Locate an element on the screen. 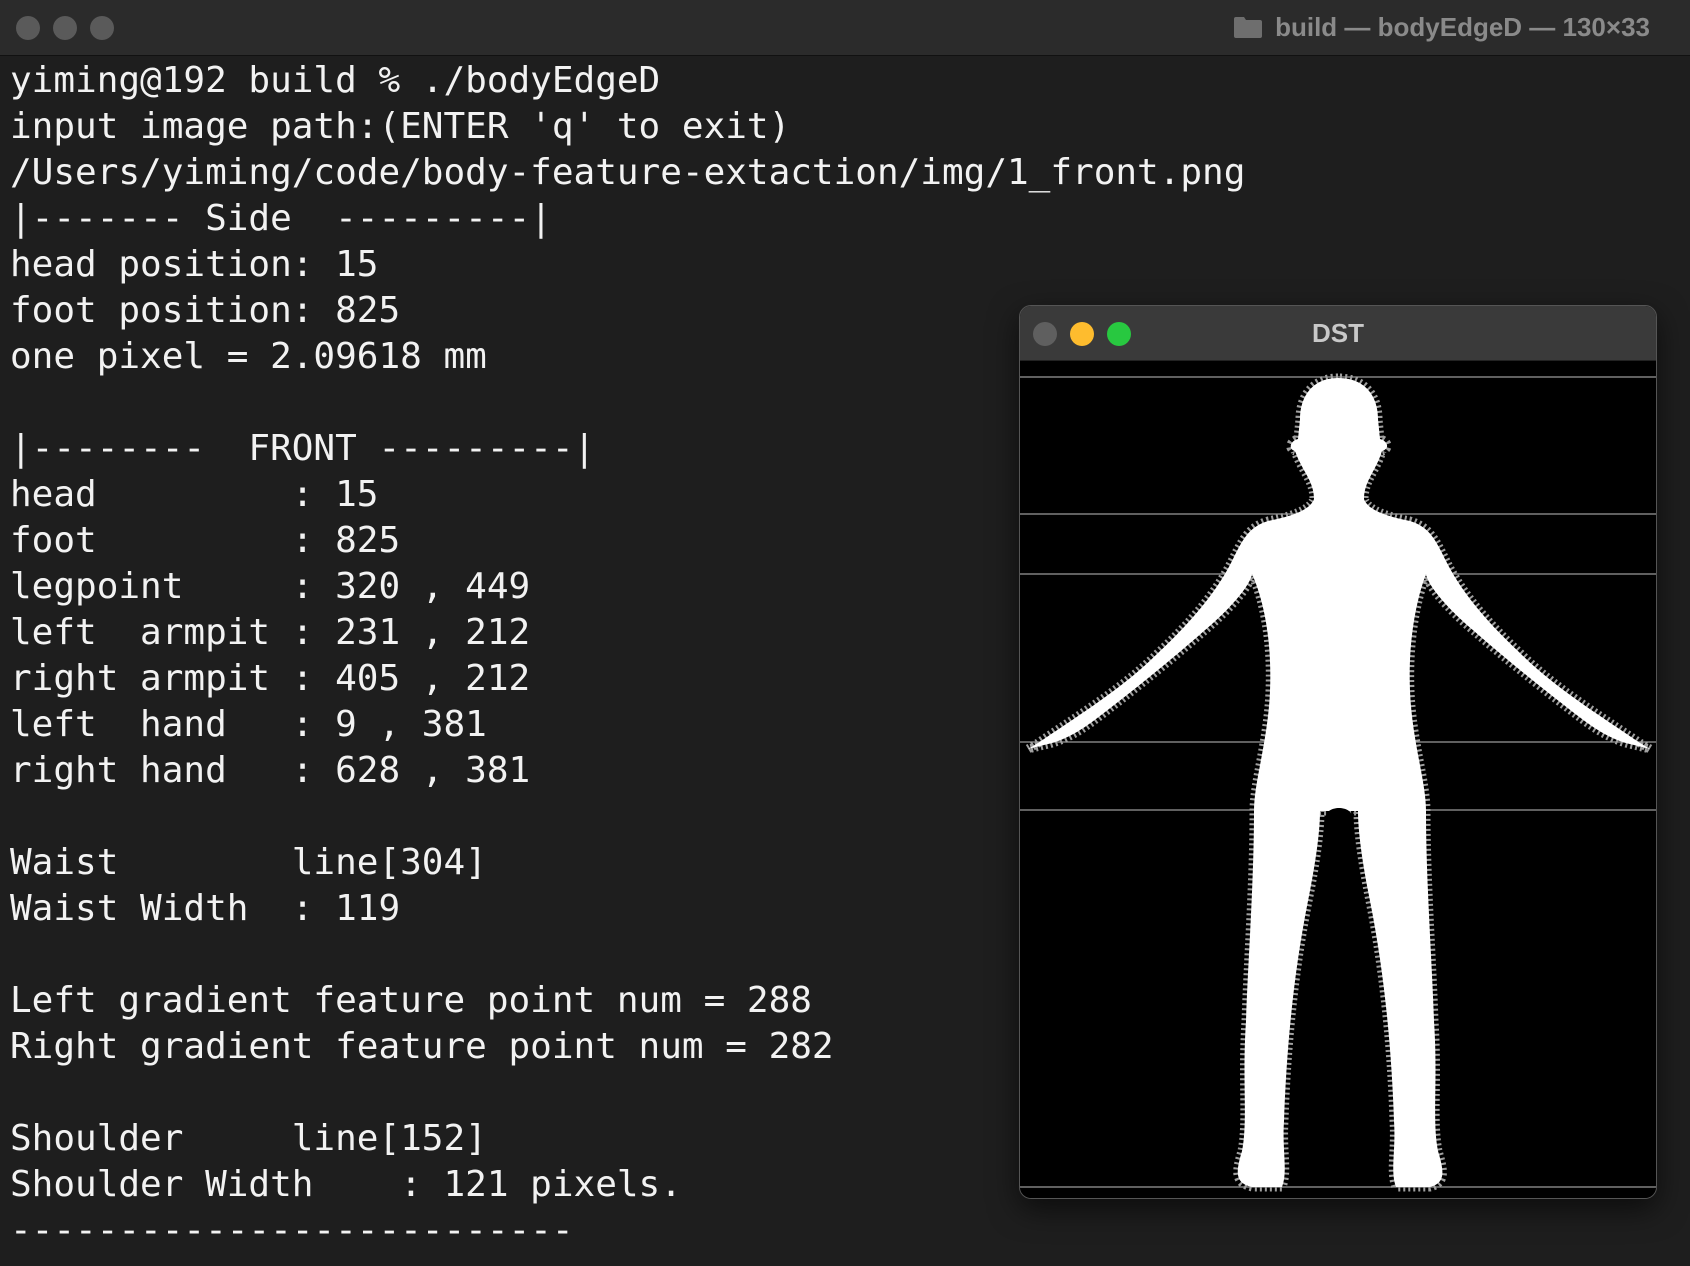  terminal-title: build — bodyEdgeD — 130×33 is located at coordinates (1441, 27).